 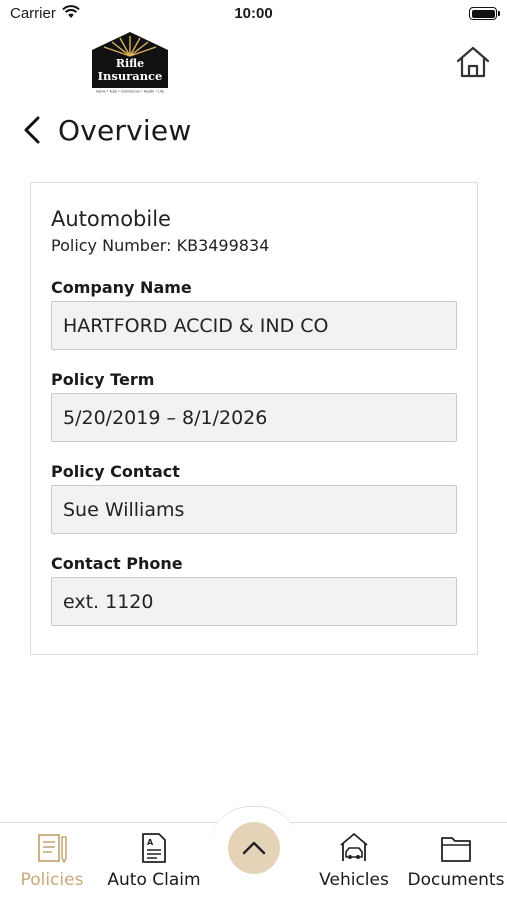 I want to click on policy-number: Policy Number: KB3499834, so click(x=160, y=245).